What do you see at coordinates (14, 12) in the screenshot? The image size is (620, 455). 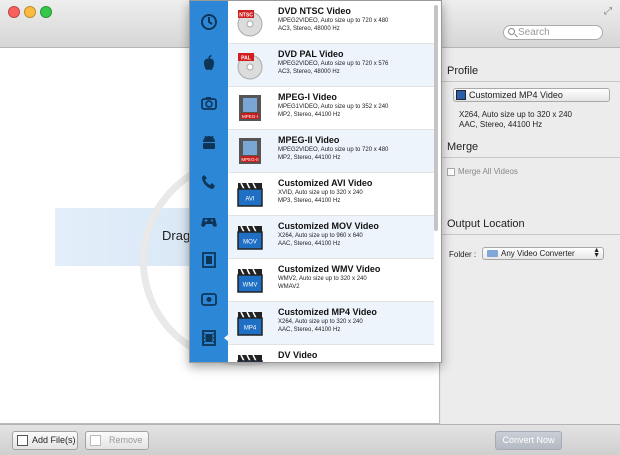 I see `close-window-button` at bounding box center [14, 12].